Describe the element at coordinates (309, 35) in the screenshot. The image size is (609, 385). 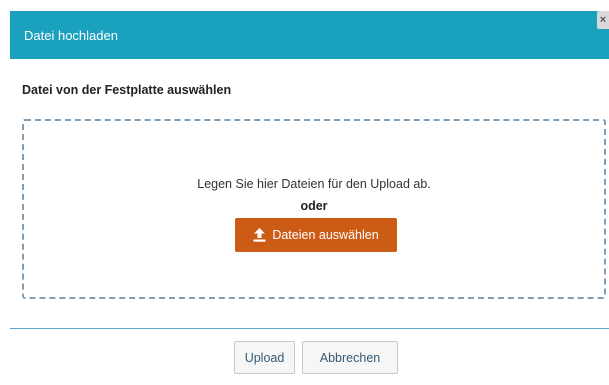
I see `dialog-header: Datei hochladen` at that location.